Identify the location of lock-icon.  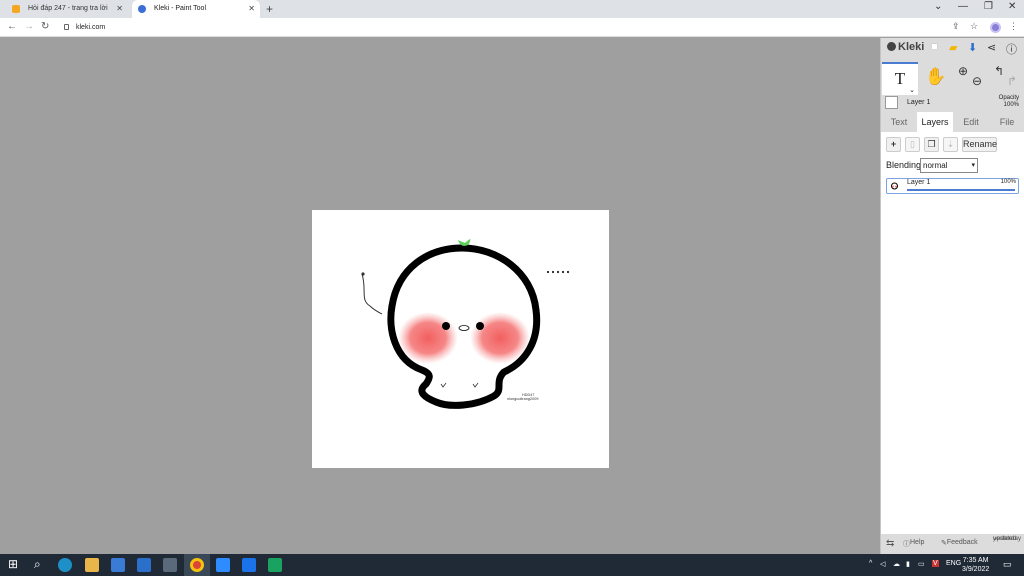
(66, 27).